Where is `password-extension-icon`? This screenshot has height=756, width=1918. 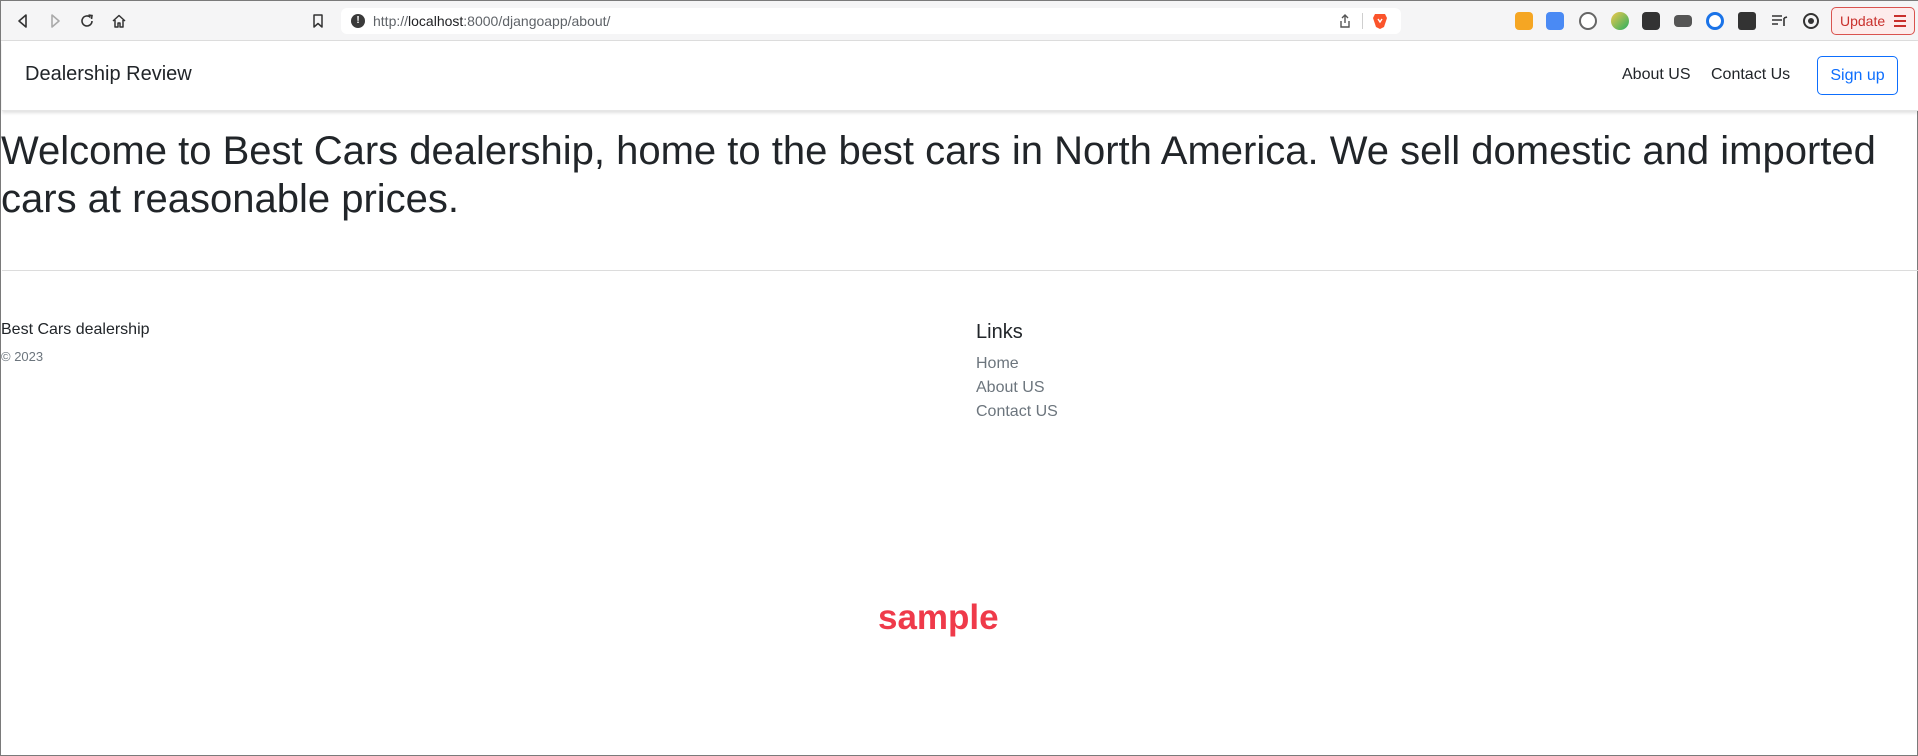
password-extension-icon is located at coordinates (1715, 21).